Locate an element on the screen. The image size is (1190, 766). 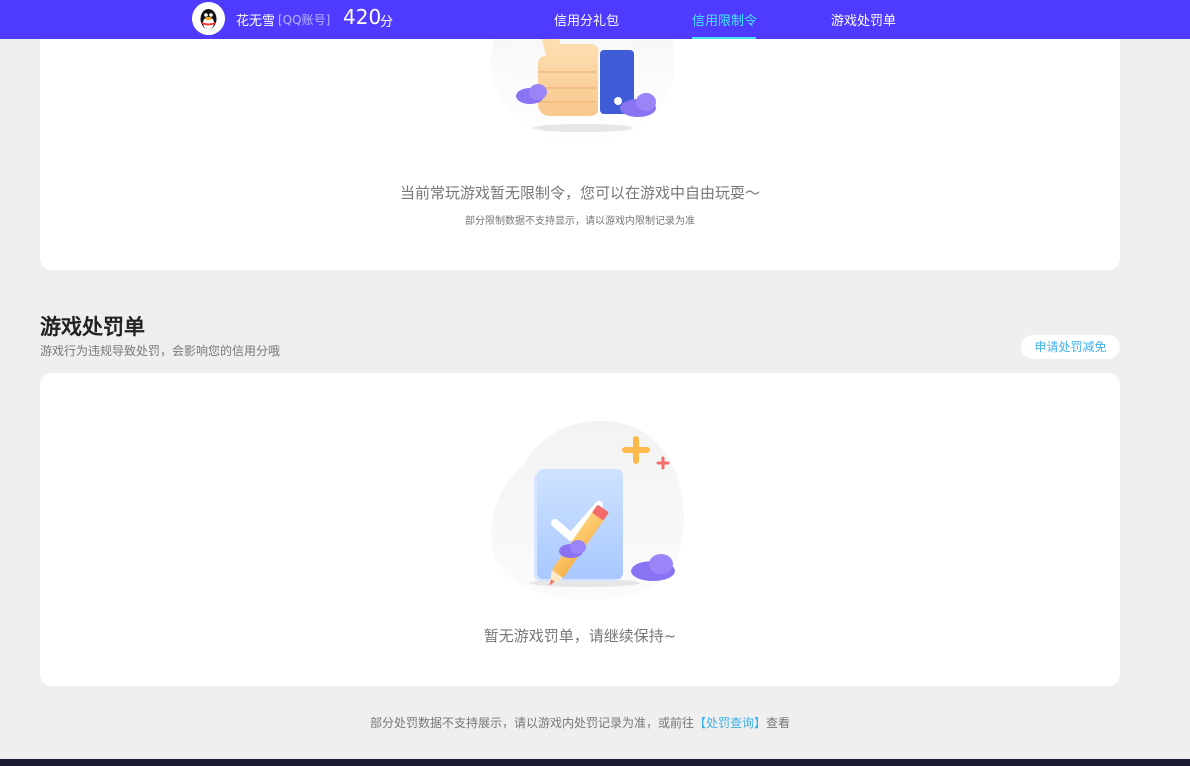
penalty-query-link: 【处罚查询】 is located at coordinates (730, 723).